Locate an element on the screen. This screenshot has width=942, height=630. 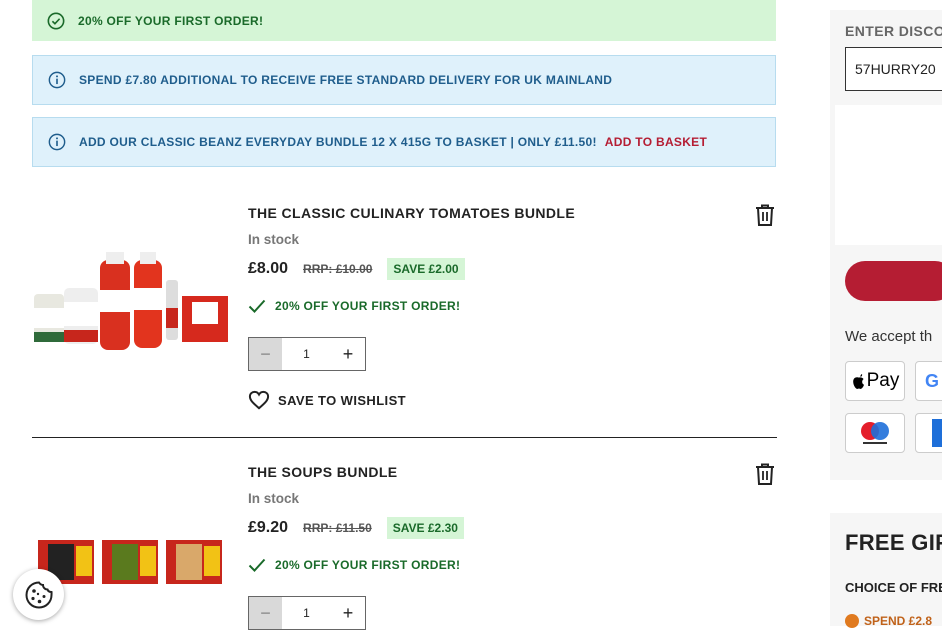
price-row: £8.00 RRP: £10.00 SAVE £2.00 is located at coordinates (356, 269).